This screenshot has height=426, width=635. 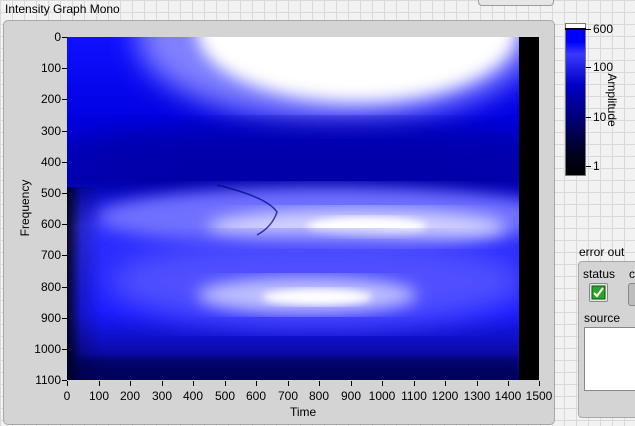 What do you see at coordinates (48, 380) in the screenshot?
I see `y-tick-label: 1100` at bounding box center [48, 380].